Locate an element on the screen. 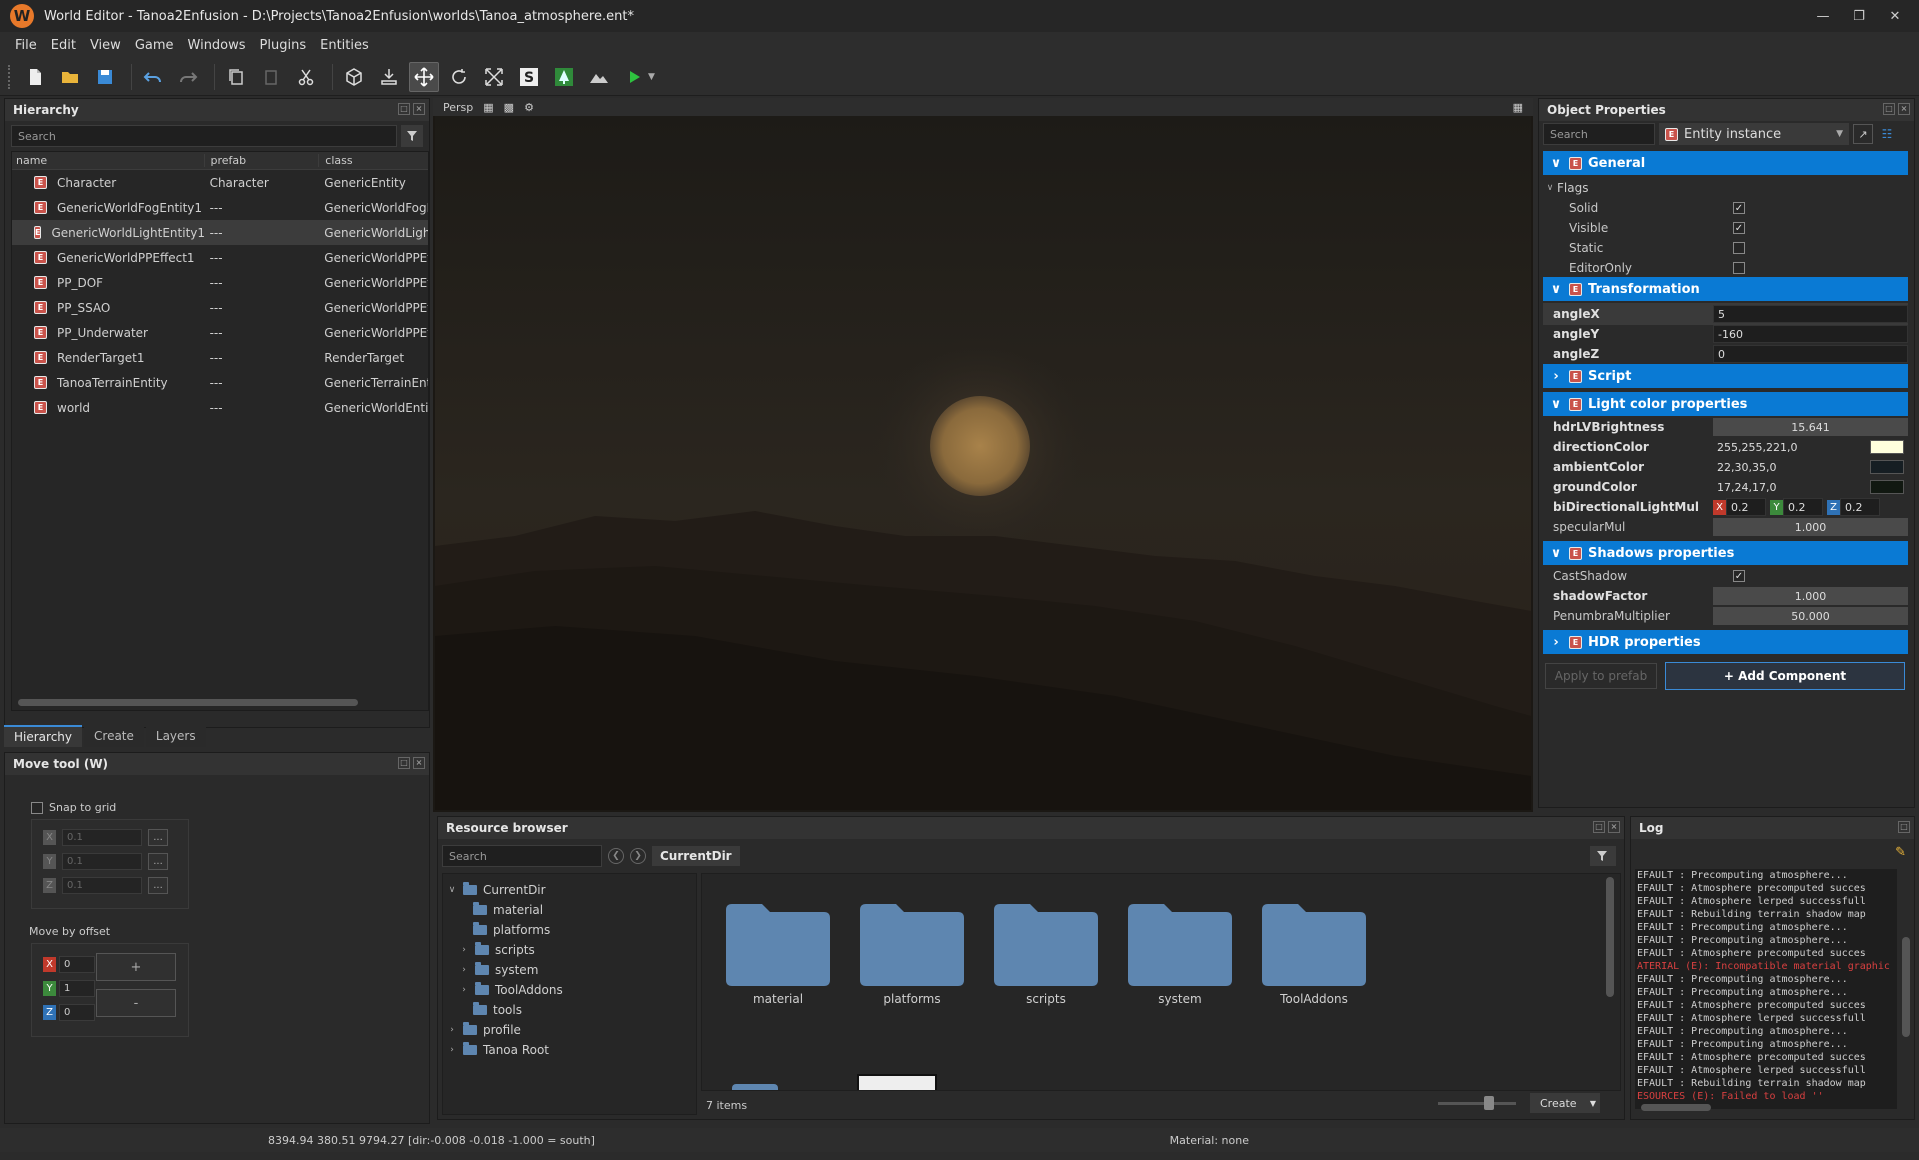  transformation-section-header: ∨ E Transformation is located at coordinates (1725, 289).